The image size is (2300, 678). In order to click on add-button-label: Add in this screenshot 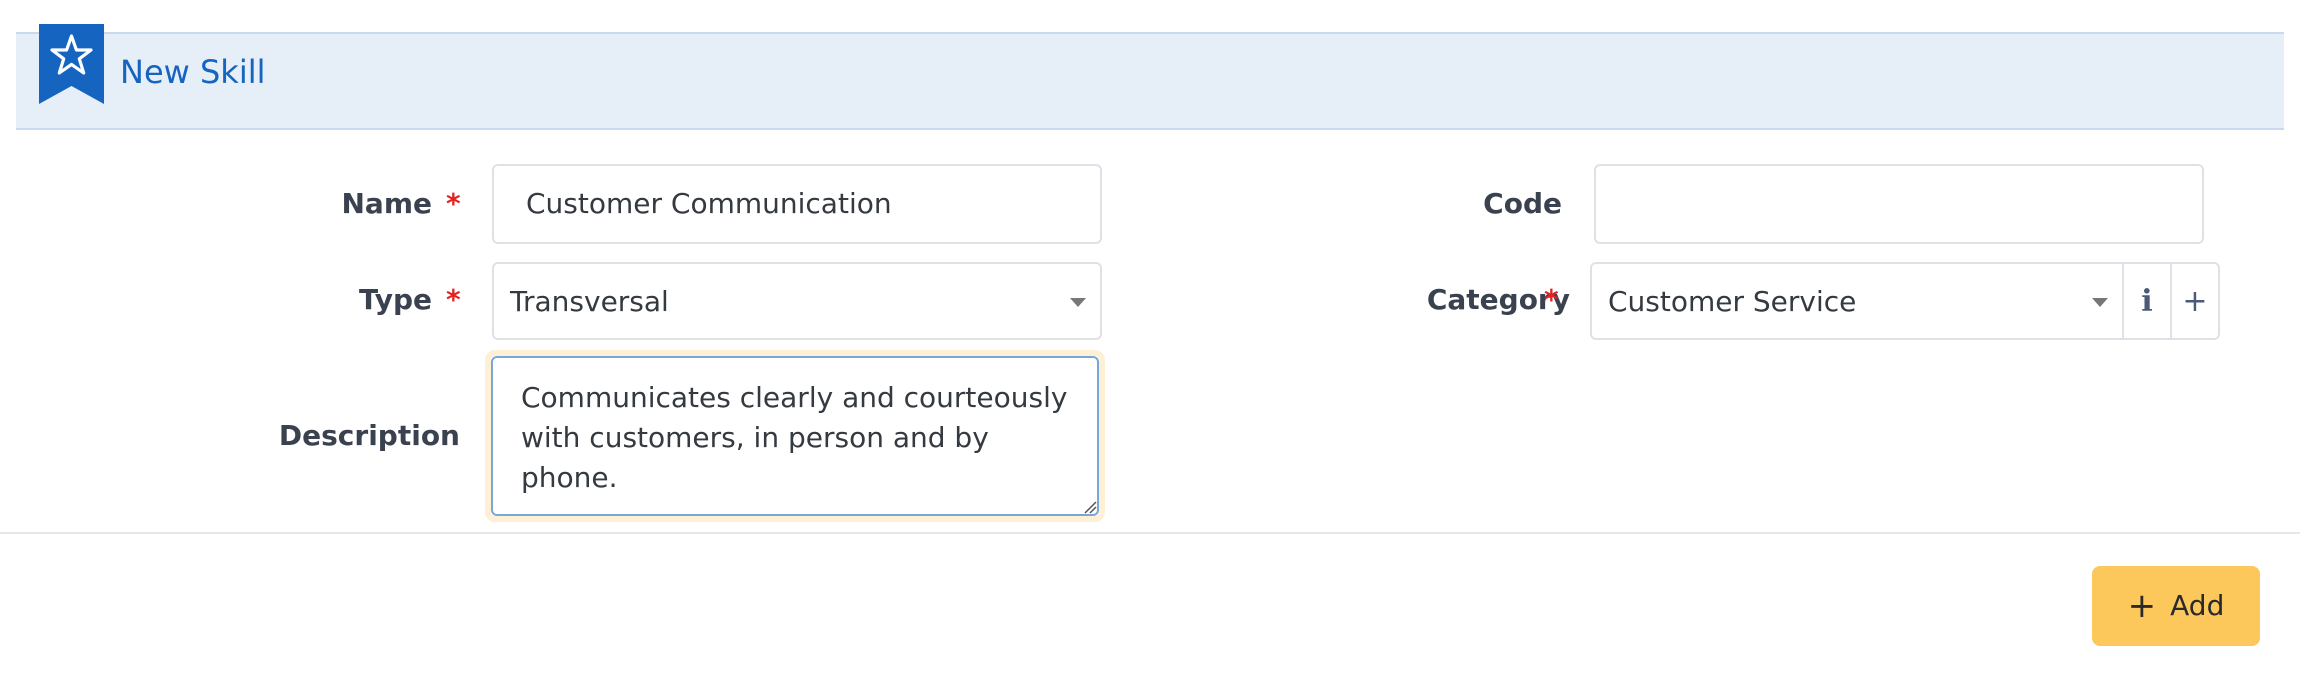, I will do `click(2197, 605)`.